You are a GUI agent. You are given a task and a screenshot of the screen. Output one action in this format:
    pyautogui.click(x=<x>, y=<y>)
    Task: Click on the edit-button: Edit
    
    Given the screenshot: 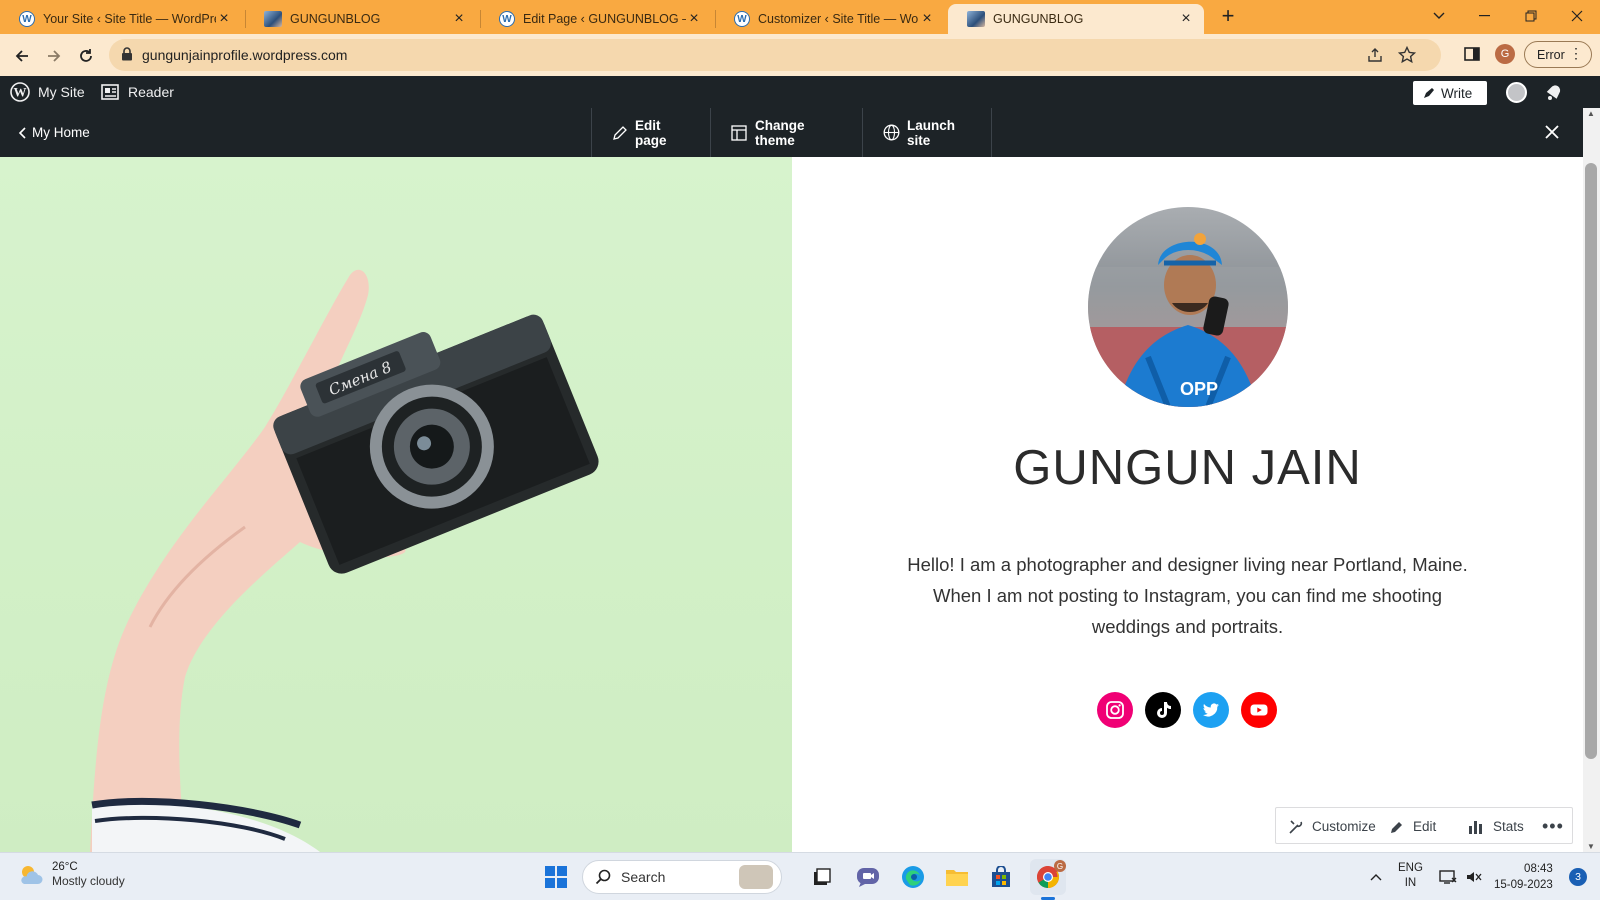 What is the action you would take?
    pyautogui.click(x=1413, y=826)
    